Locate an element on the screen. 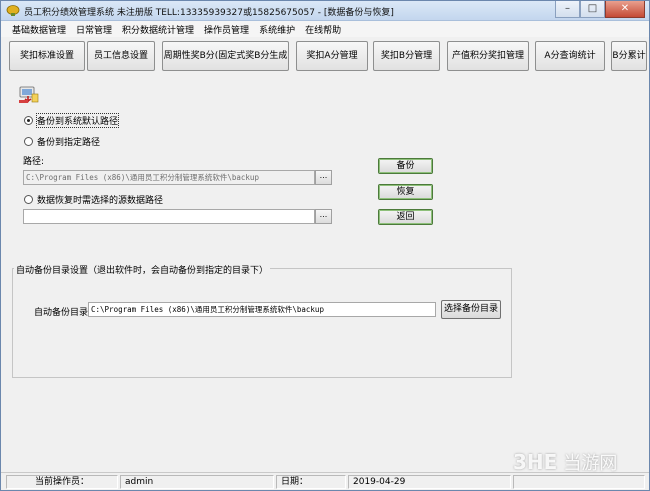 The width and height of the screenshot is (650, 491). menu-help: 在线帮助 is located at coordinates (323, 29).